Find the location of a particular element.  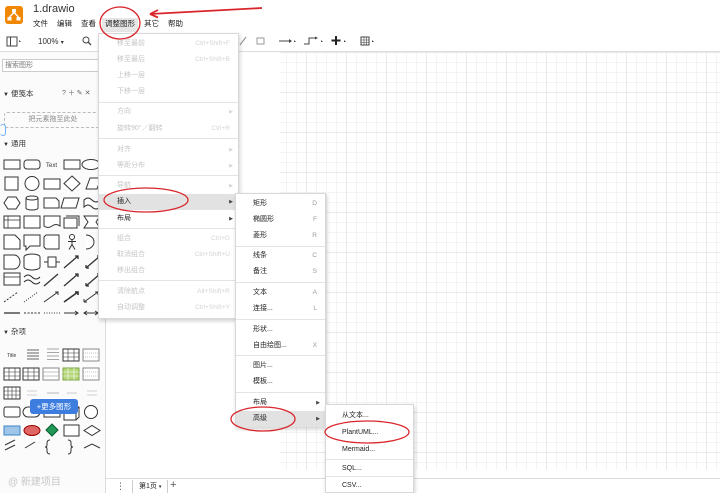

general-section-header: ▼ 通用 is located at coordinates (52, 144).